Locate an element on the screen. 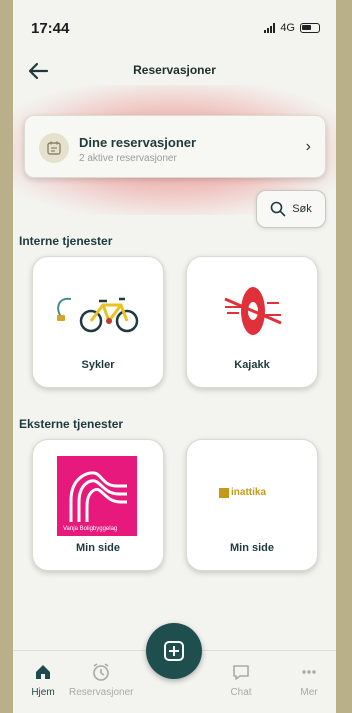  status-bar: 17:44 4G is located at coordinates (174, 25).